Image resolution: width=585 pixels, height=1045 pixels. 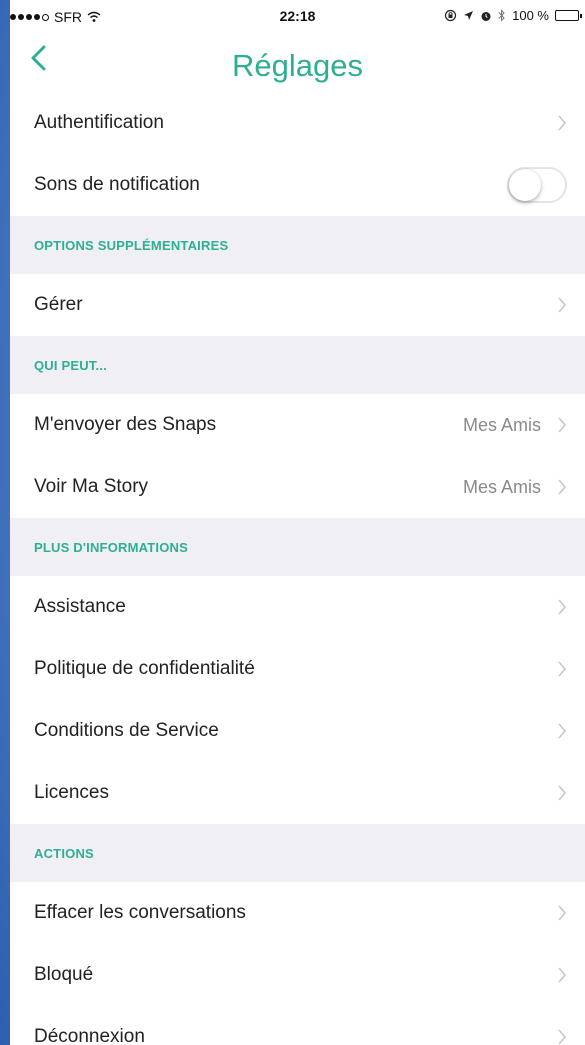 What do you see at coordinates (125, 424) in the screenshot?
I see `row-label: M'envoyer des Snaps` at bounding box center [125, 424].